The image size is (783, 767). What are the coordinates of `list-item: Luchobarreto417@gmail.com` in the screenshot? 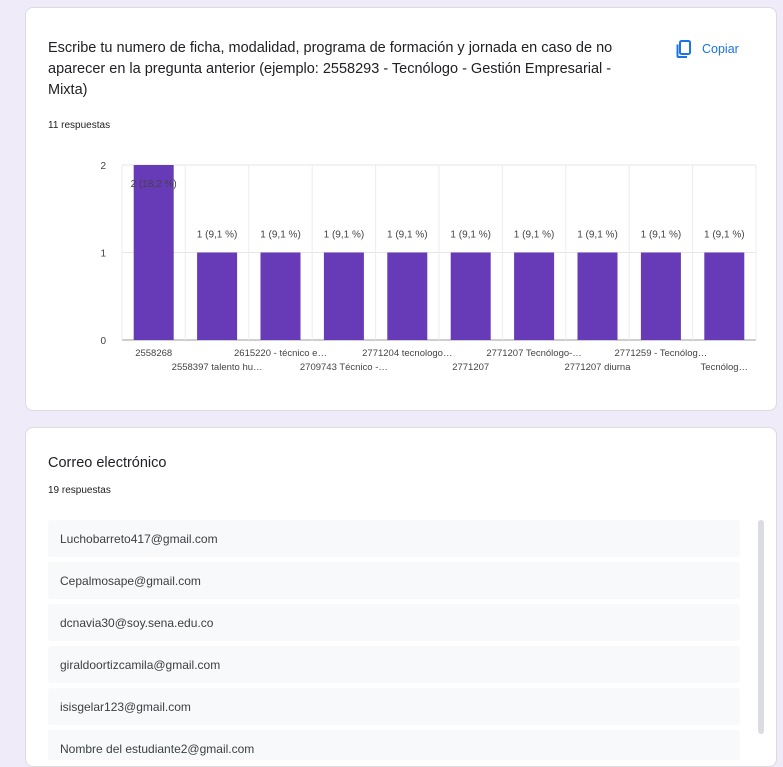 It's located at (394, 538).